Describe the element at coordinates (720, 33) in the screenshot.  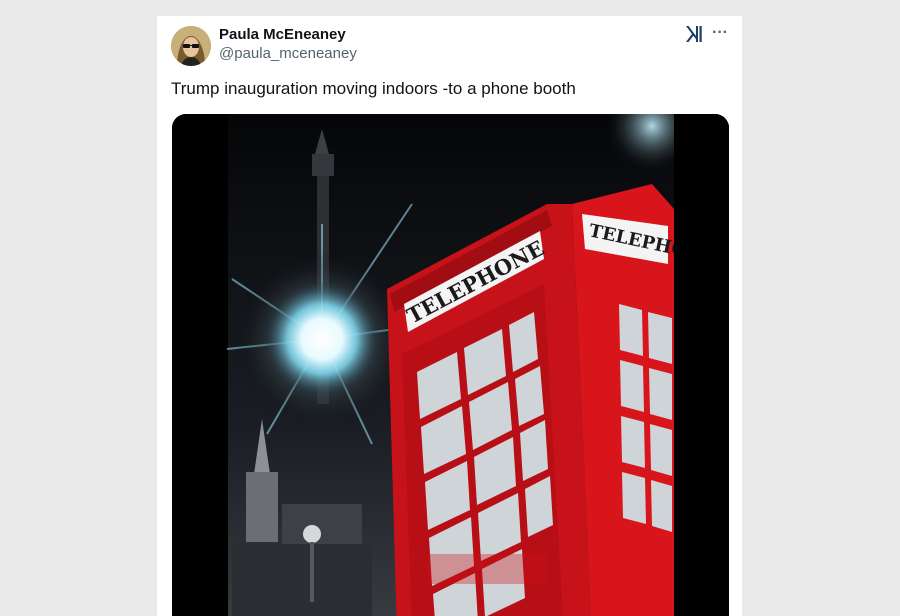
I see `more-options-icon: ···` at that location.